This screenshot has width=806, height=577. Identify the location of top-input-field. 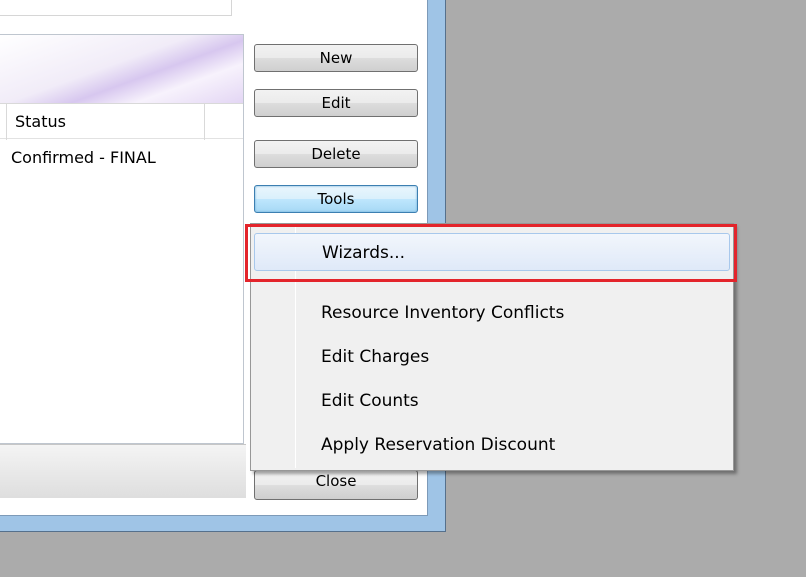
(116, 8).